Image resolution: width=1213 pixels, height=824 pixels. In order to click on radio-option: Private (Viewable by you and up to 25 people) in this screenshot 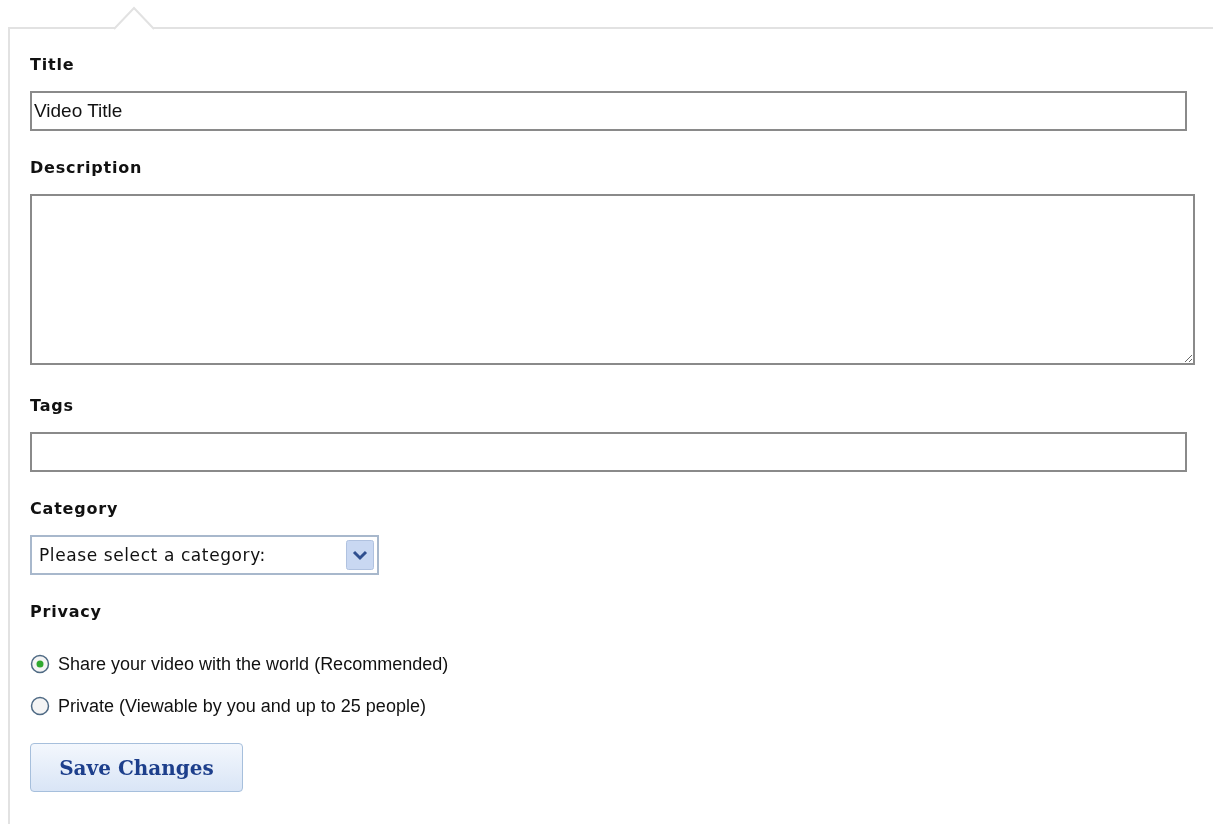, I will do `click(621, 706)`.